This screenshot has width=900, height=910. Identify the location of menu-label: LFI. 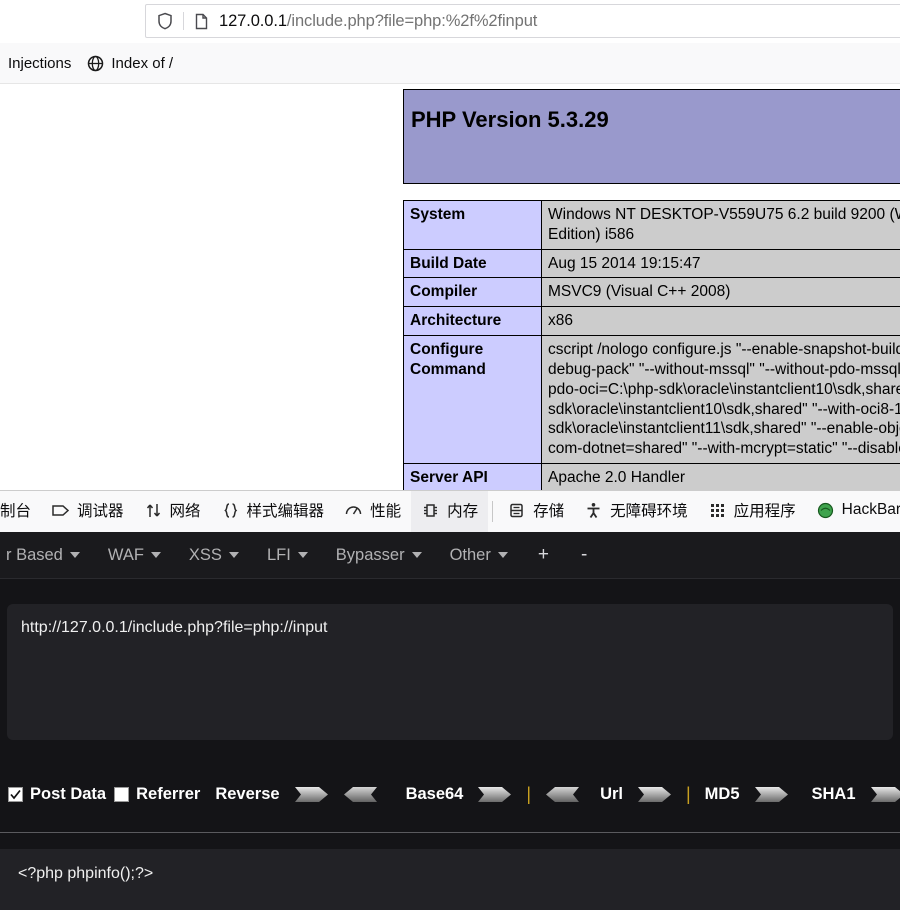
(278, 554).